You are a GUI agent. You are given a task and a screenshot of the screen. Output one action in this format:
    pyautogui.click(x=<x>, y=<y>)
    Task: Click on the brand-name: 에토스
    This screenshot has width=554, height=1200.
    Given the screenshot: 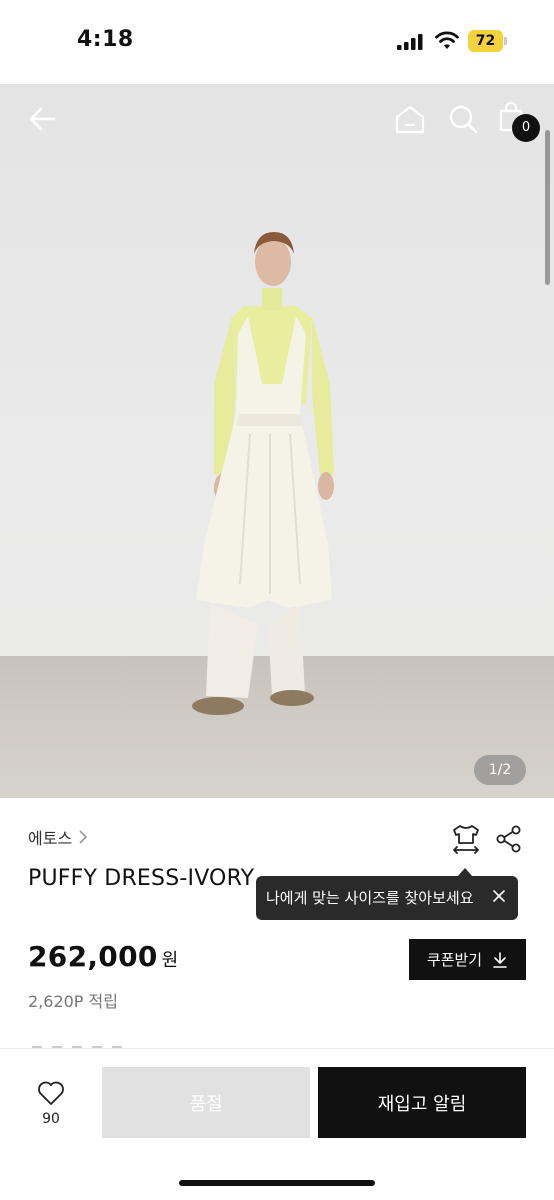 What is the action you would take?
    pyautogui.click(x=50, y=838)
    